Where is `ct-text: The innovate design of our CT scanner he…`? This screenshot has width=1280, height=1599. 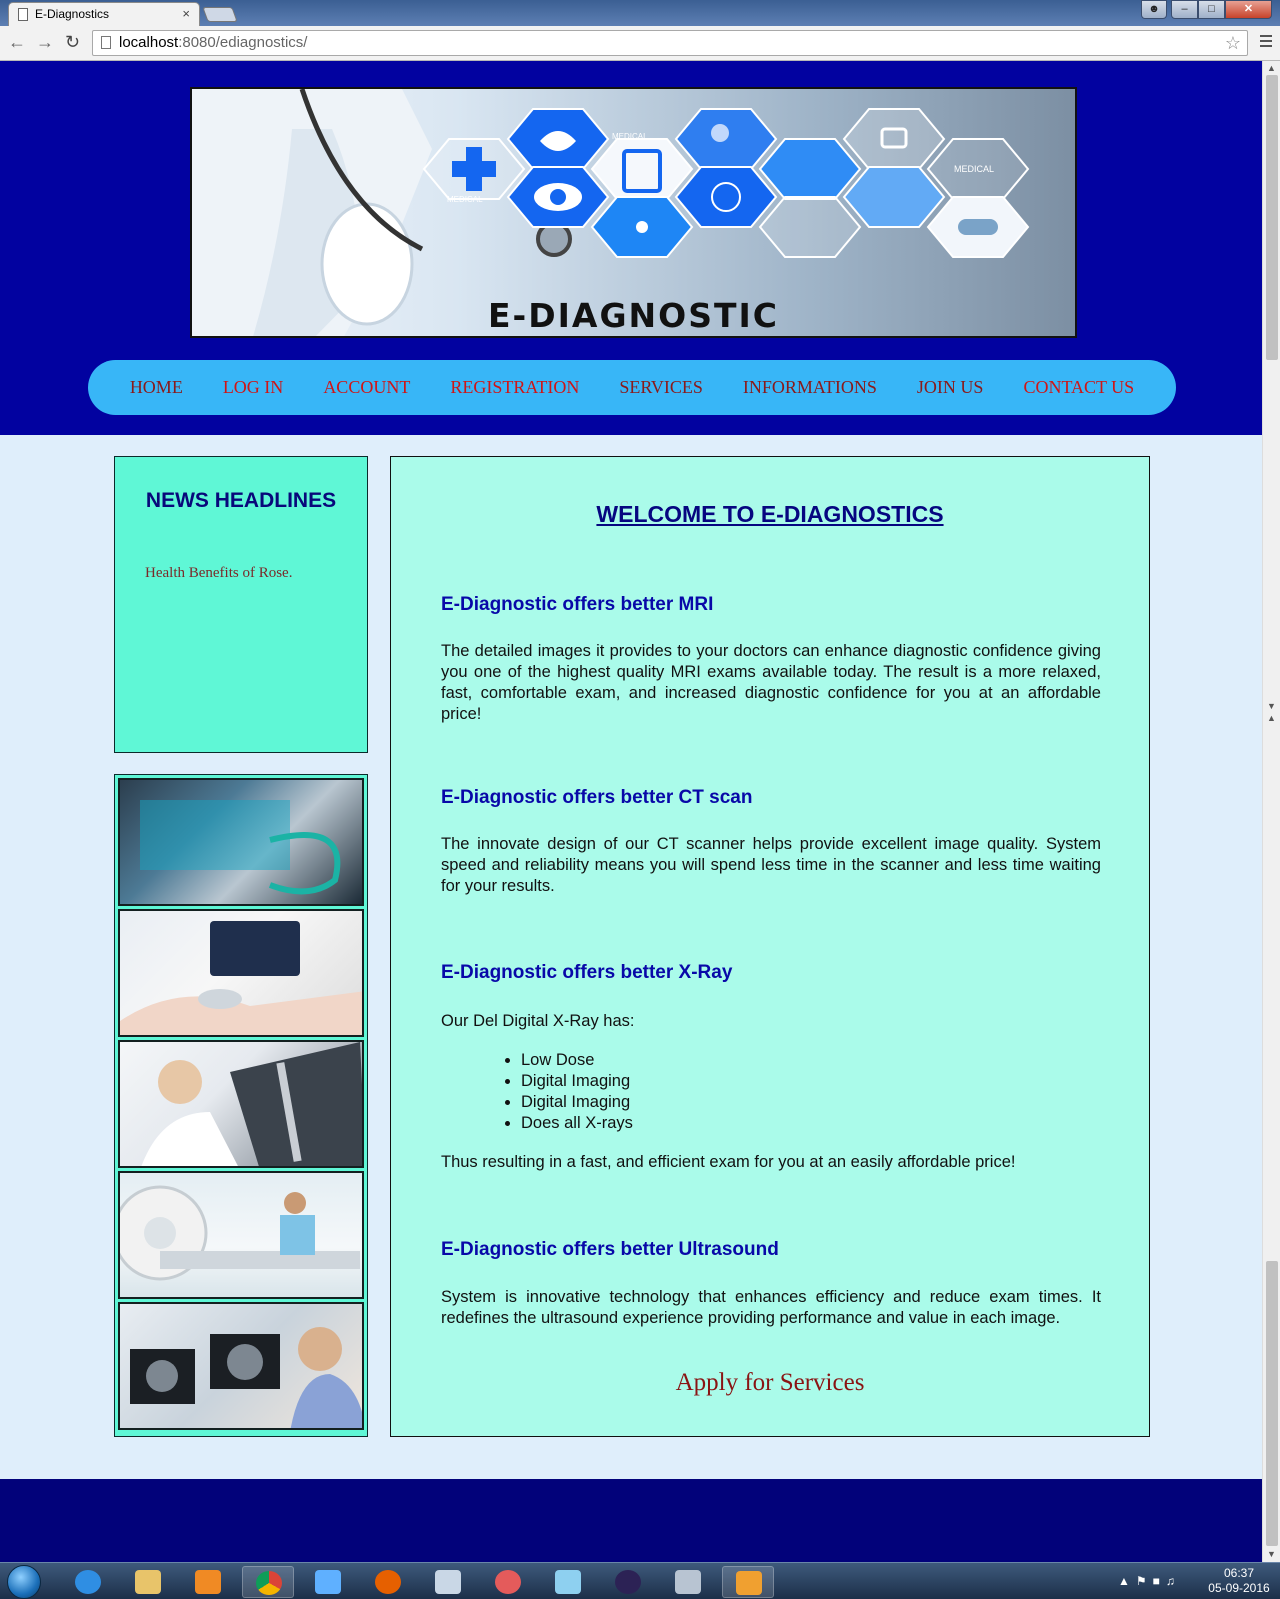
ct-text: The innovate design of our CT scanner he… is located at coordinates (771, 865).